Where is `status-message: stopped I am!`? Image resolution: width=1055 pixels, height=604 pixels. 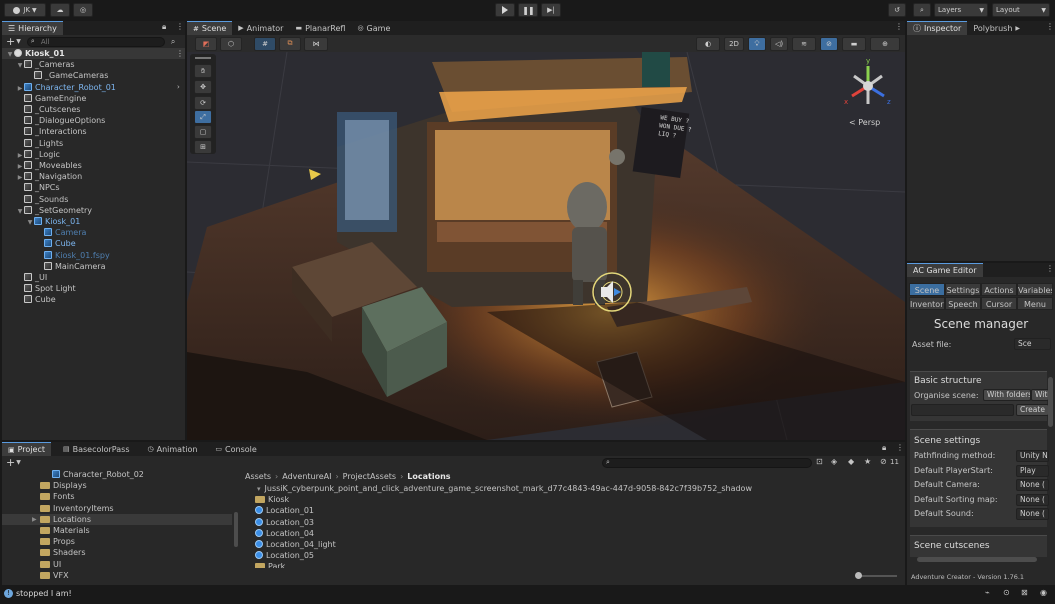 status-message: stopped I am! is located at coordinates (44, 593).